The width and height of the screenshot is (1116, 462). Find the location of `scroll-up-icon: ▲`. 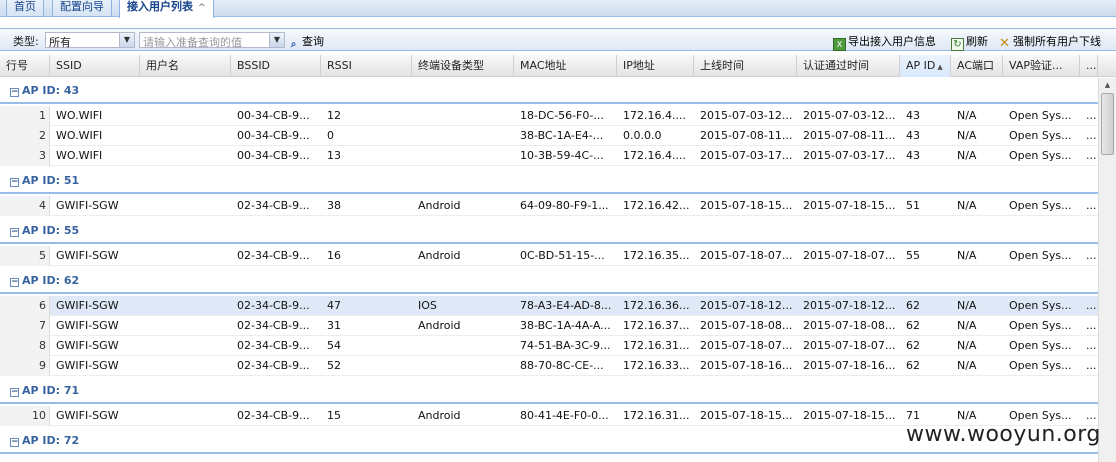

scroll-up-icon: ▲ is located at coordinates (1107, 85).